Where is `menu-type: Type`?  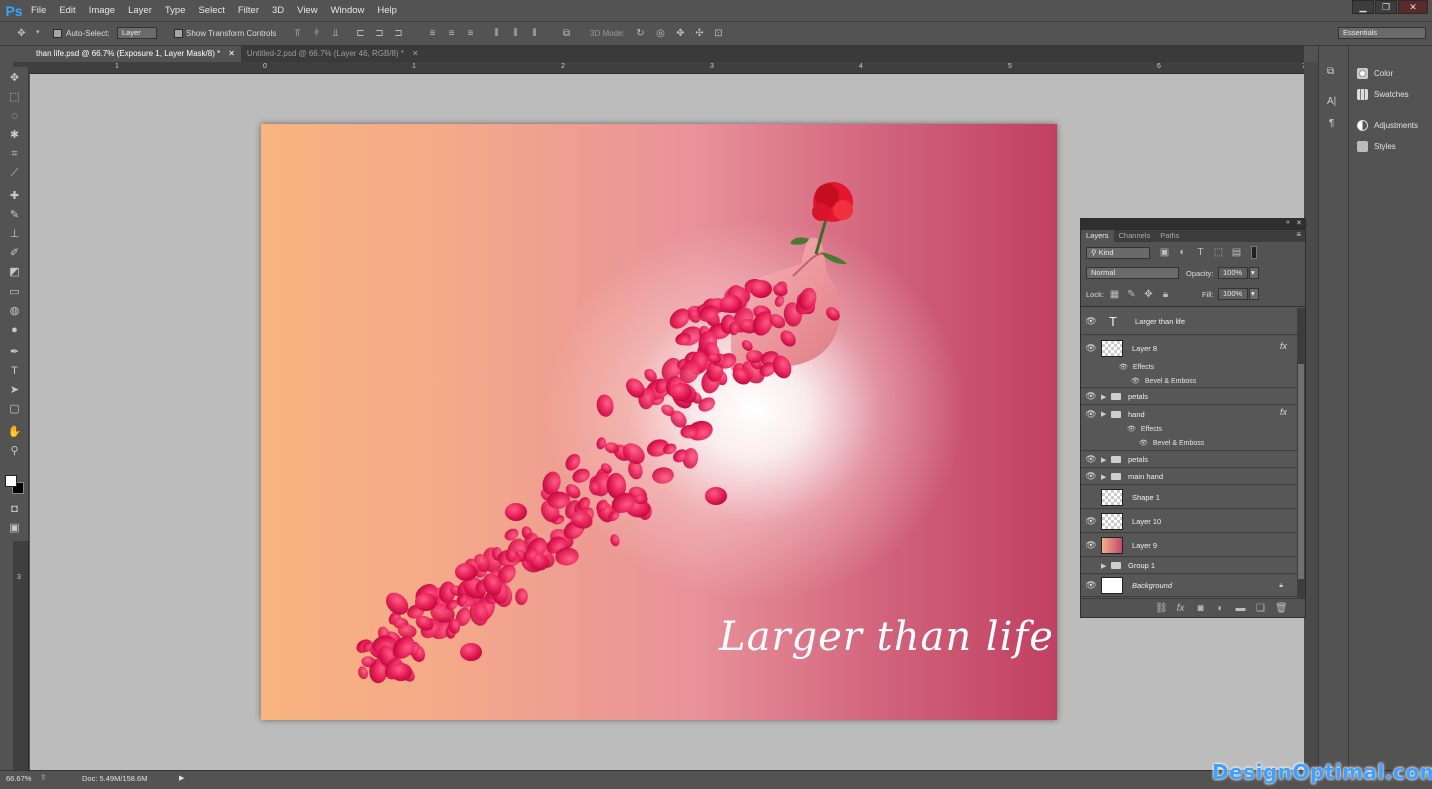
menu-type: Type is located at coordinates (176, 10).